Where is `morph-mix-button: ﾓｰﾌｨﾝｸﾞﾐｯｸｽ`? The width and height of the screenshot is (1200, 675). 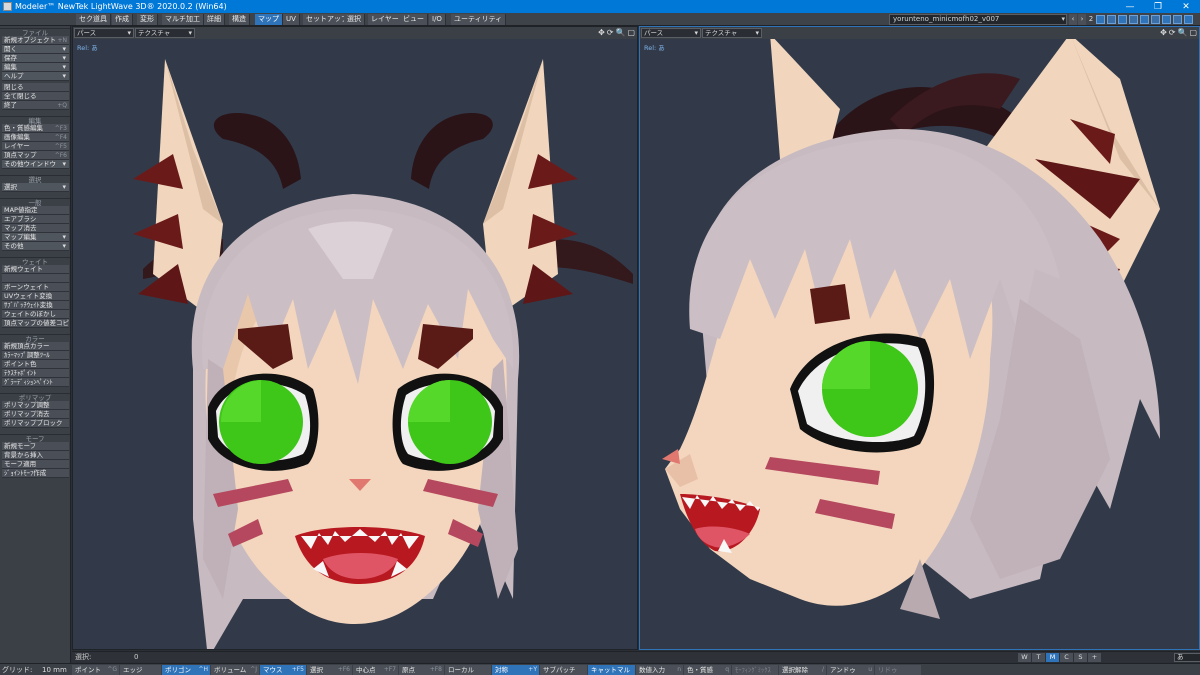
morph-mix-button: ﾓｰﾌｨﾝｸﾞﾐｯｸｽ is located at coordinates (755, 670).